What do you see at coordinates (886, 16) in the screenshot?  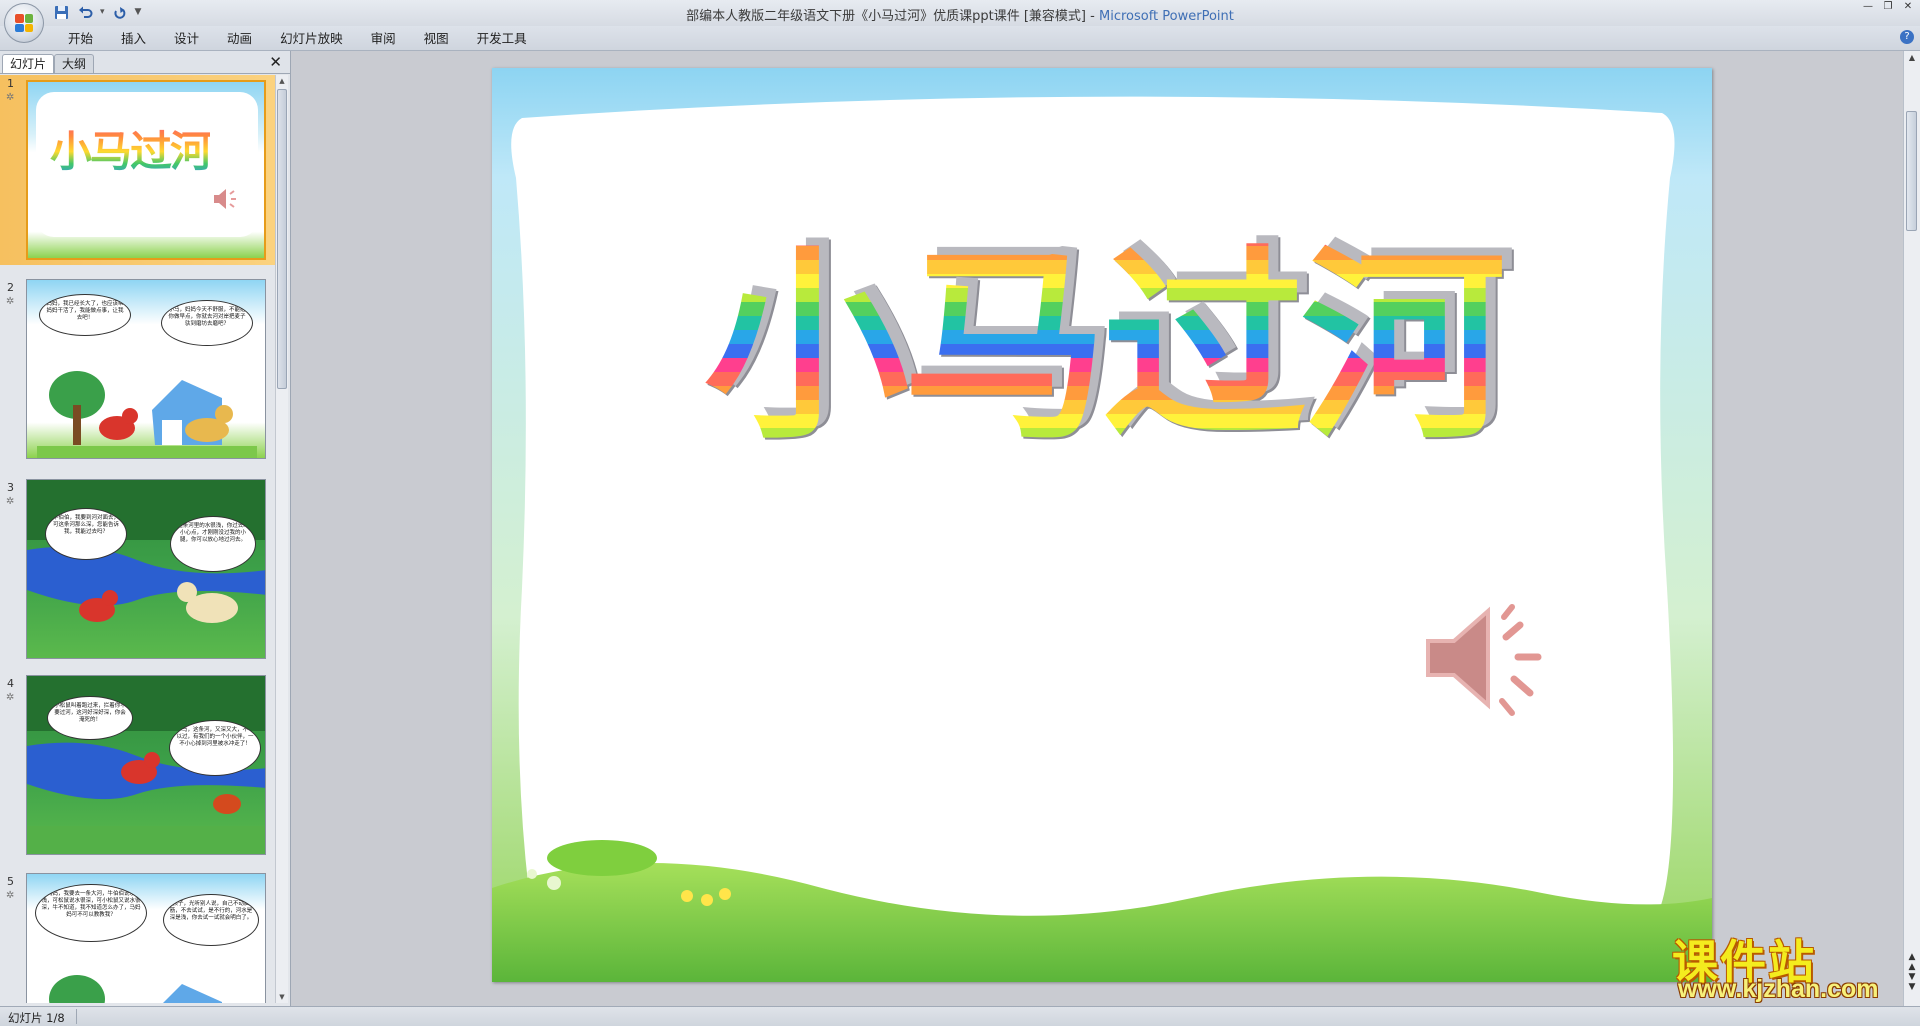 I see `document-title: 部编本人教版二年级语文下册《小马过河》优质课ppt课件 [兼容模式]` at bounding box center [886, 16].